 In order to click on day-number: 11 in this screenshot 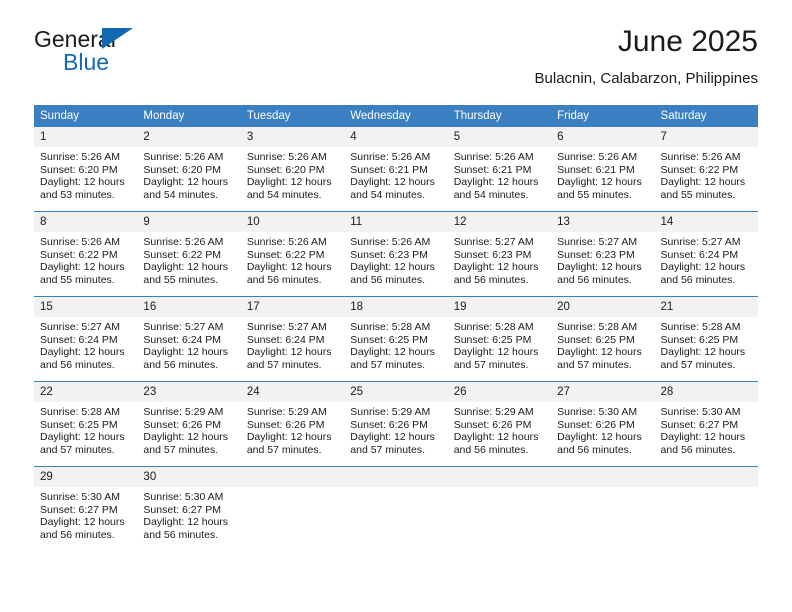, I will do `click(396, 222)`.